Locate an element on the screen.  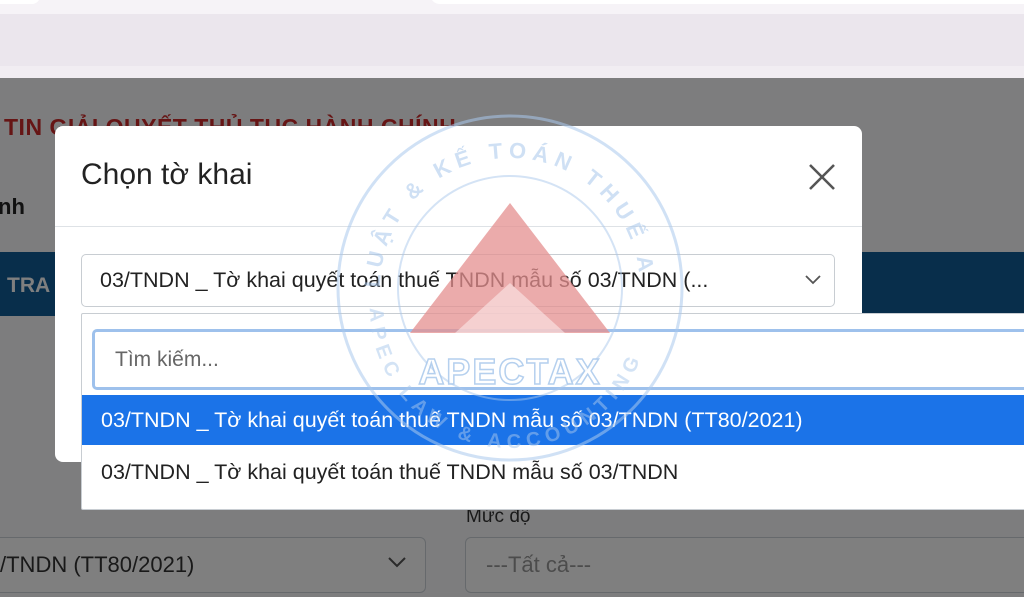
dropdown-search-input is located at coordinates (558, 359).